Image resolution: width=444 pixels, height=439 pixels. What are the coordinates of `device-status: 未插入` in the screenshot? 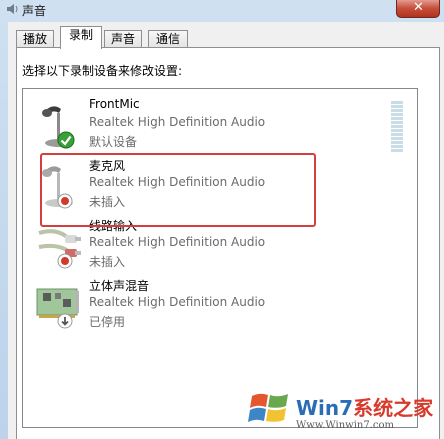 It's located at (107, 262).